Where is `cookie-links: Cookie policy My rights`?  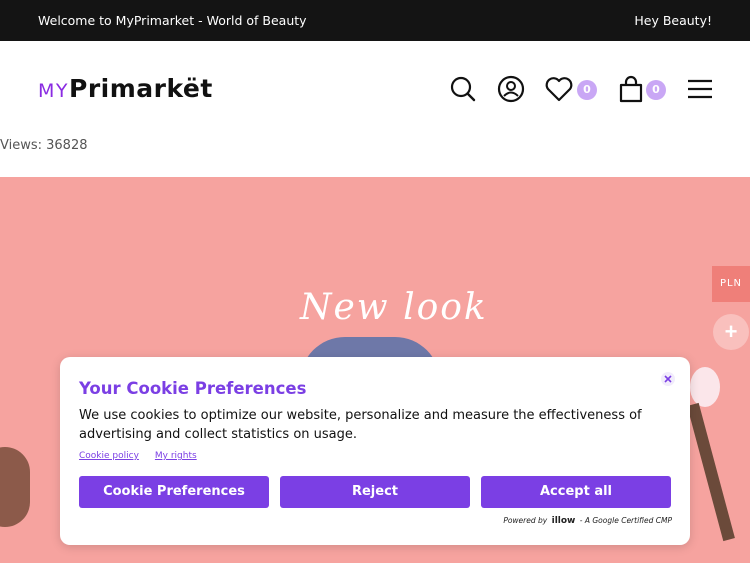
cookie-links: Cookie policy My rights is located at coordinates (146, 456).